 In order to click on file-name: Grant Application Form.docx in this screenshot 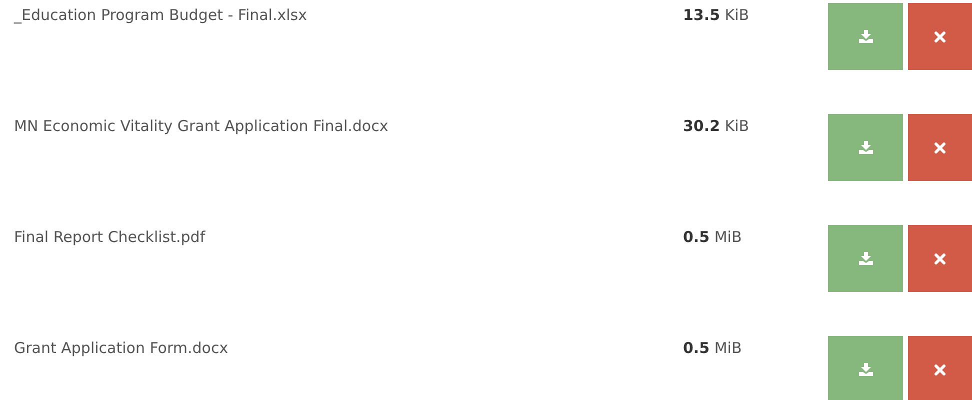, I will do `click(122, 348)`.